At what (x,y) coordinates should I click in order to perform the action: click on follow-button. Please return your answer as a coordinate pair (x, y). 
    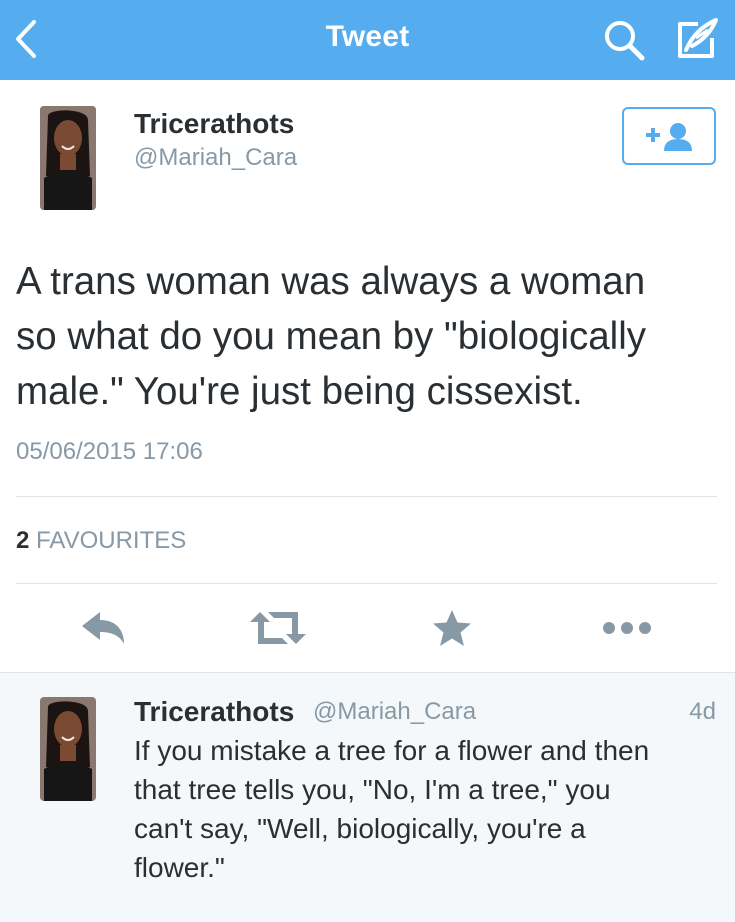
    Looking at the image, I should click on (669, 136).